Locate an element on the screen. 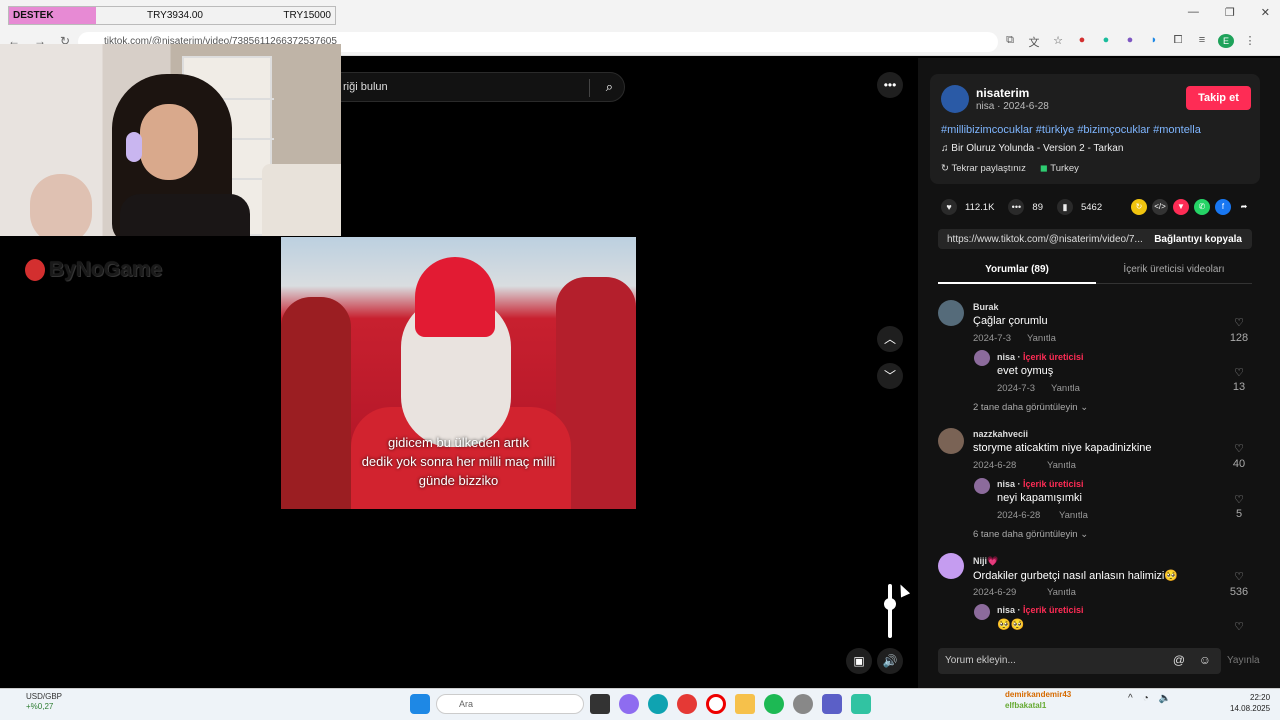 The height and width of the screenshot is (720, 1280). volume-knob is located at coordinates (890, 604).